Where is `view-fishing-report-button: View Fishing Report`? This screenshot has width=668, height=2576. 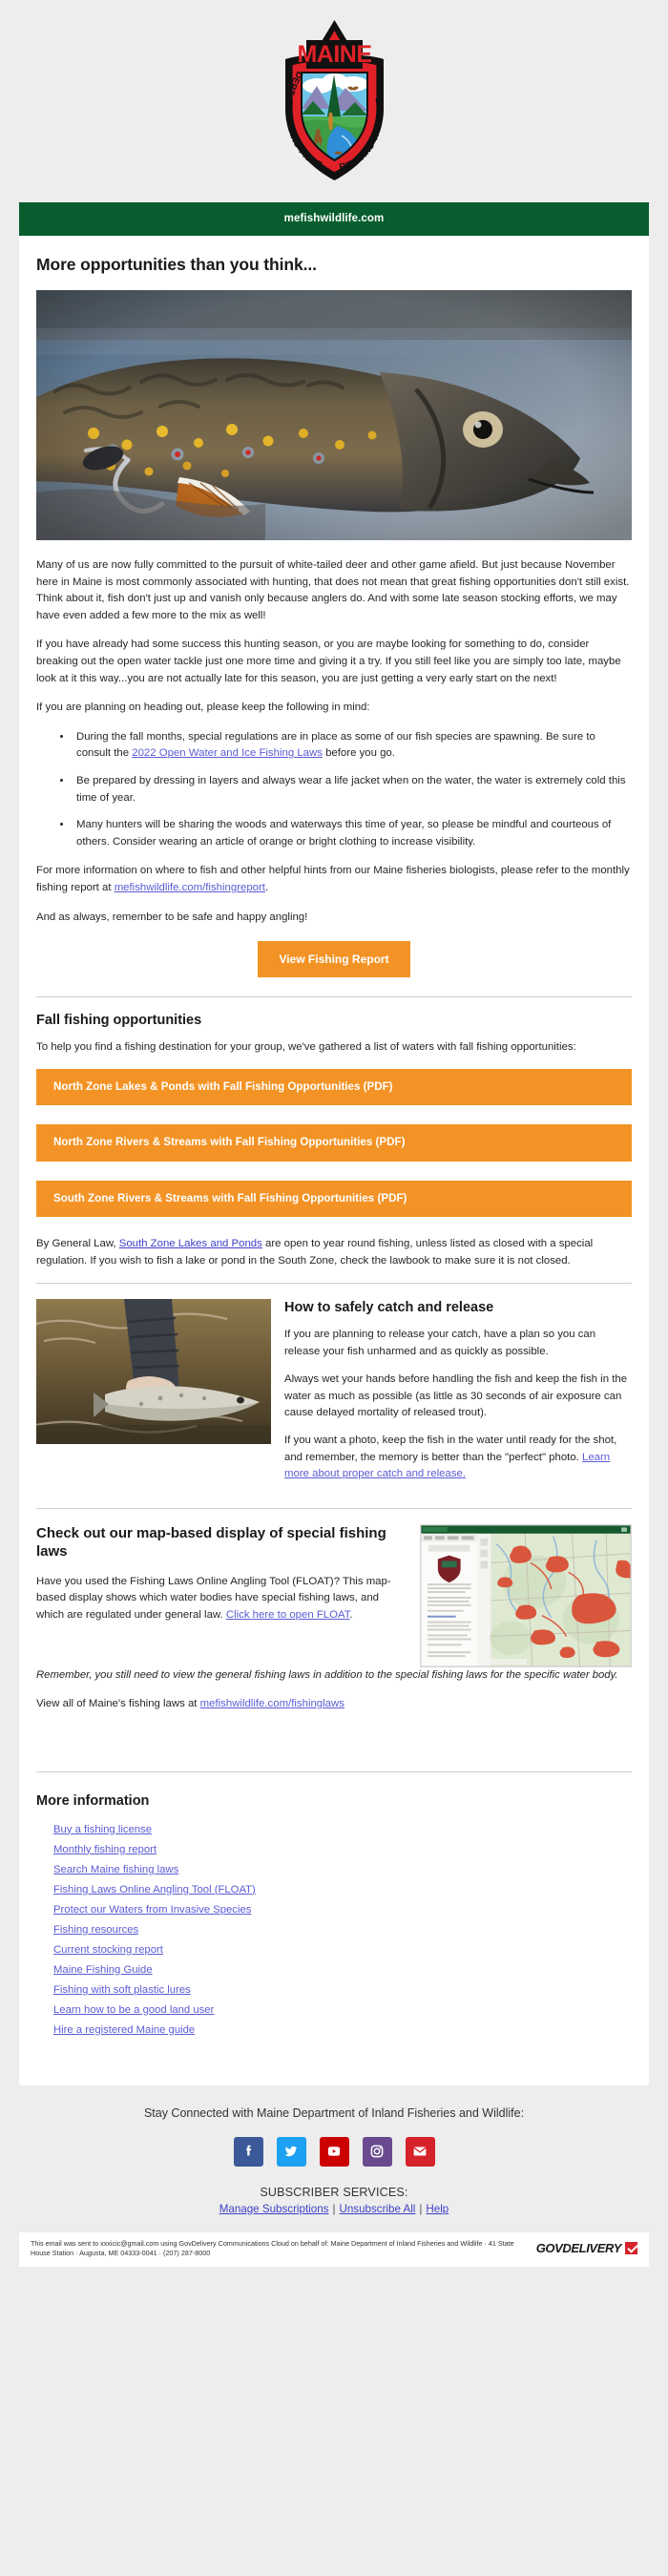 view-fishing-report-button: View Fishing Report is located at coordinates (334, 959).